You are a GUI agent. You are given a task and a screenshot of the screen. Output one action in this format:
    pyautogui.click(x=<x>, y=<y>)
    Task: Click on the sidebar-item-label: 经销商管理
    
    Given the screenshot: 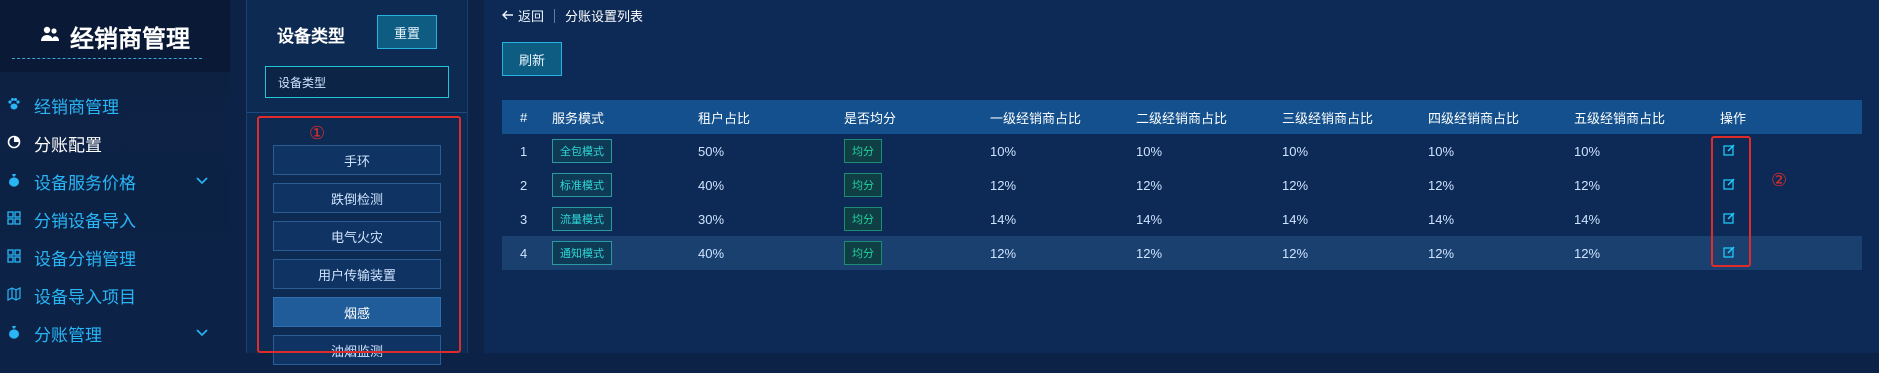 What is the action you would take?
    pyautogui.click(x=76, y=107)
    